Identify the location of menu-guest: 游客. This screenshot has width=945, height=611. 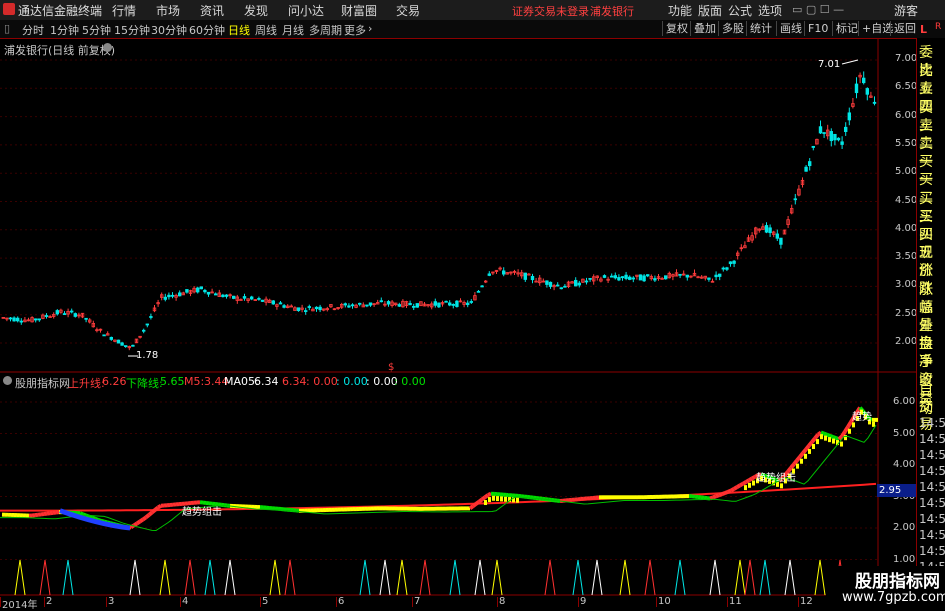
(906, 10).